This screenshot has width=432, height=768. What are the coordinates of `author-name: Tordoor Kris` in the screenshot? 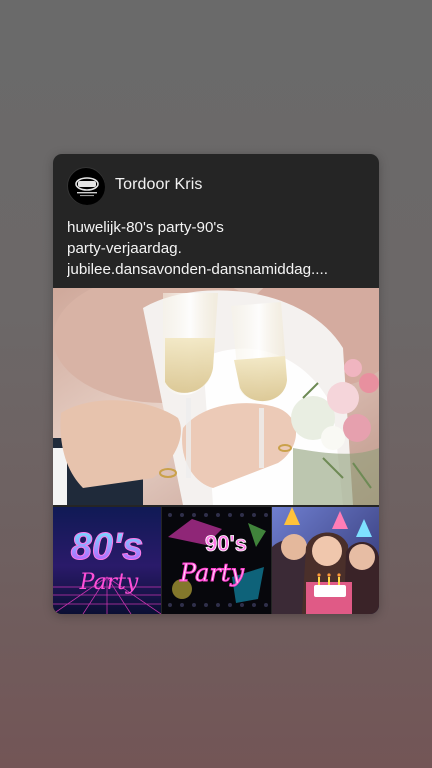 It's located at (158, 185).